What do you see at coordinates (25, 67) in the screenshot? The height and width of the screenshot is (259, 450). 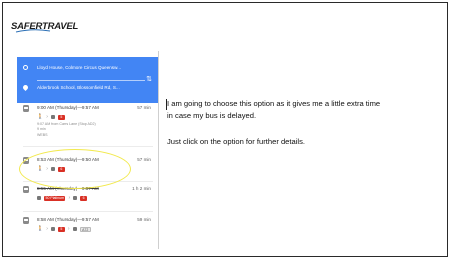 I see `origin-circle-icon` at bounding box center [25, 67].